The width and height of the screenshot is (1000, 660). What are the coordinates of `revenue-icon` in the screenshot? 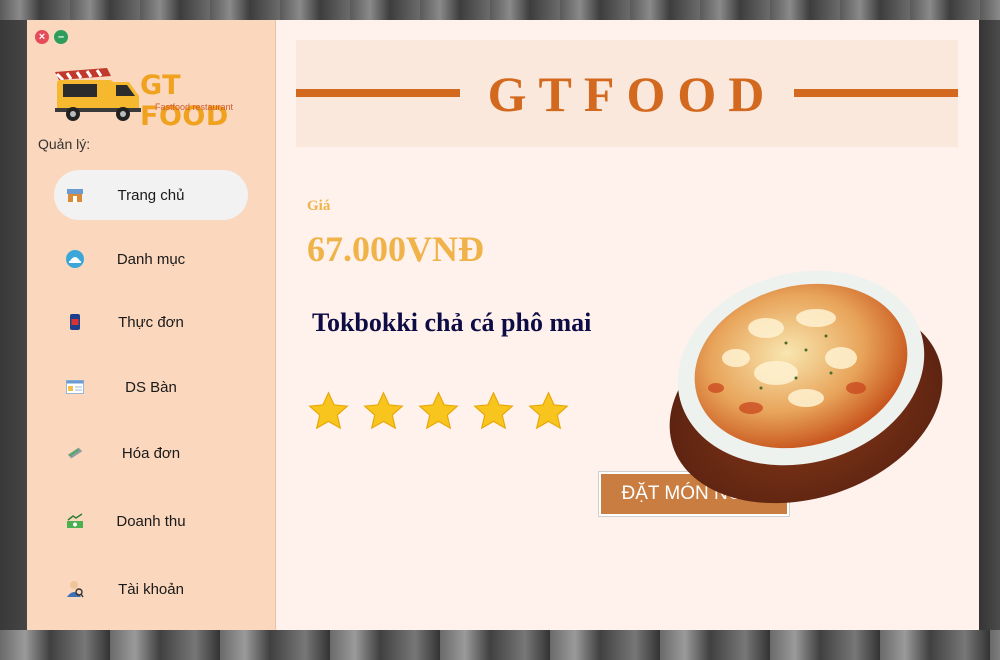 It's located at (75, 521).